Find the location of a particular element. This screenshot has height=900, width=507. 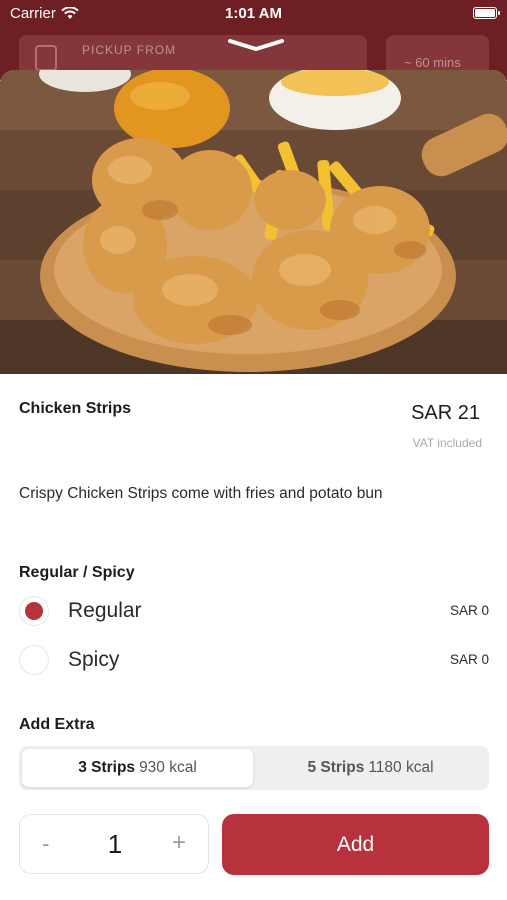

segment-label: 5 Strips is located at coordinates (336, 767).